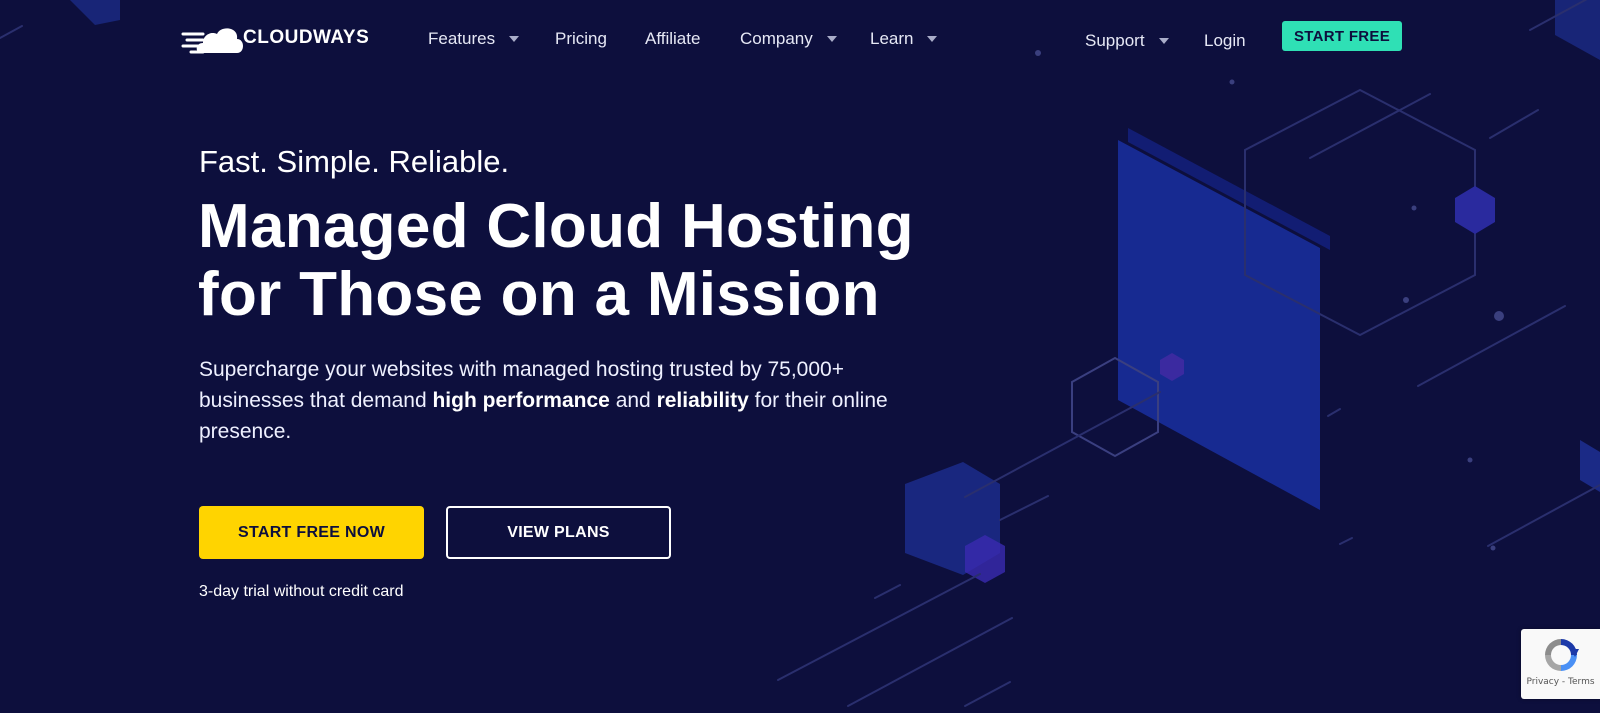 This screenshot has width=1600, height=713. Describe the element at coordinates (301, 591) in the screenshot. I see `trial-note: 3-day trial without credit card` at that location.